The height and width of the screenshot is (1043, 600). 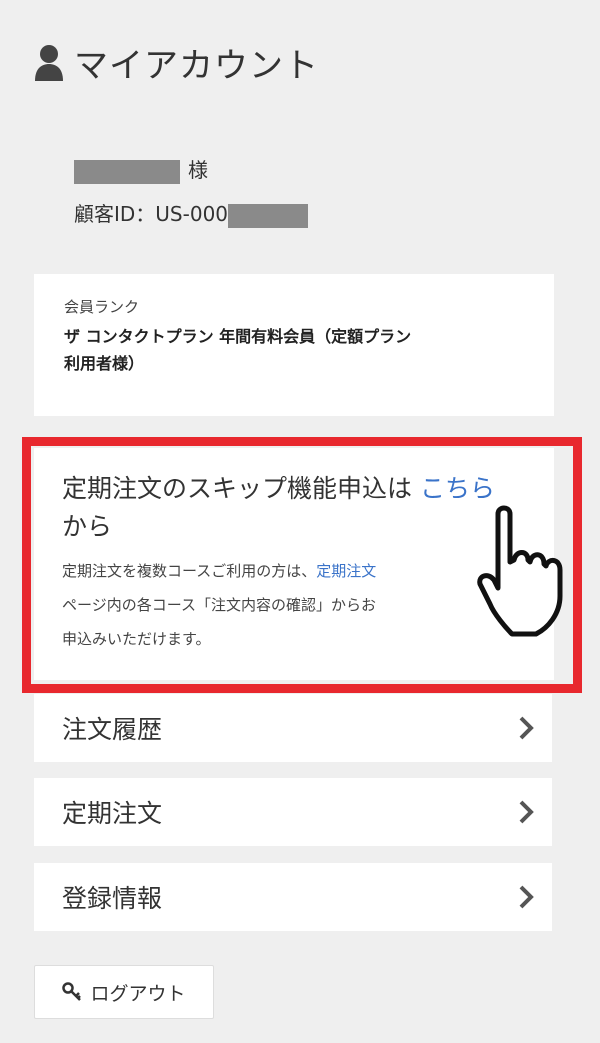 What do you see at coordinates (346, 571) in the screenshot?
I see `subscription-link: 定期注文` at bounding box center [346, 571].